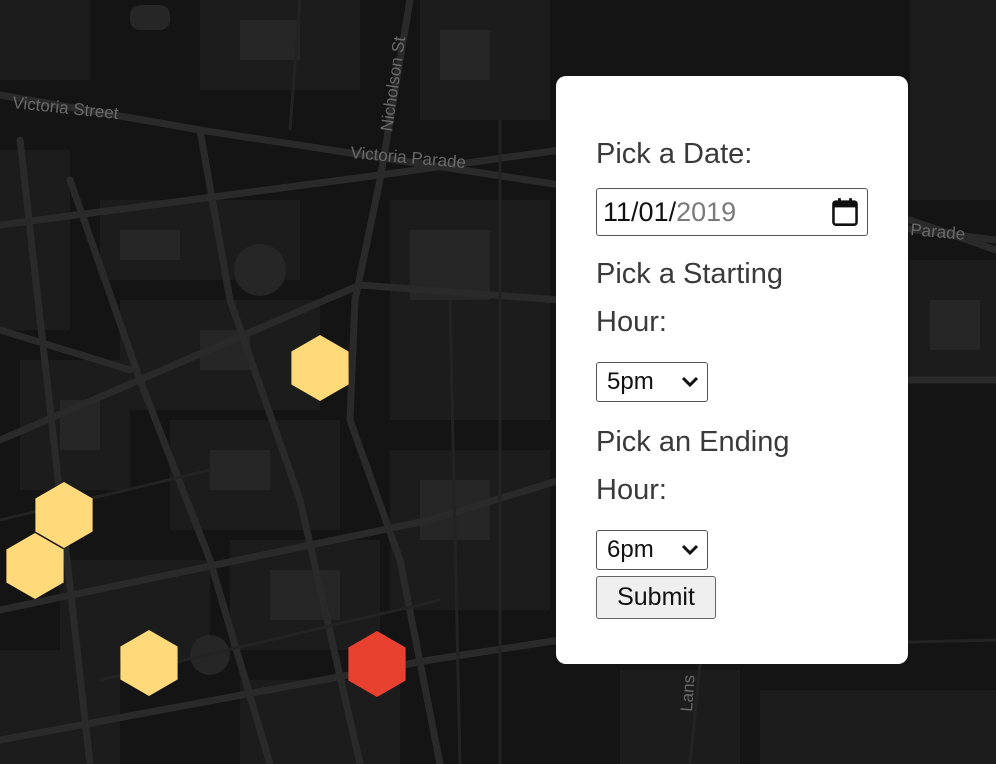 This screenshot has width=996, height=764. Describe the element at coordinates (630, 549) in the screenshot. I see `end-hour-value: 6pm` at that location.